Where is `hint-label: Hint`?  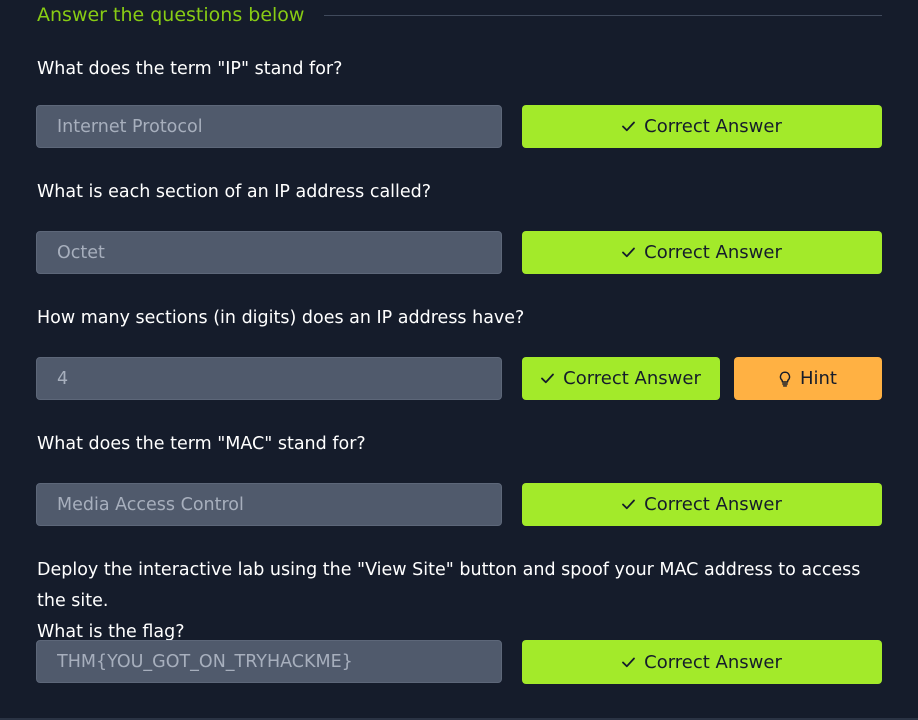
hint-label: Hint is located at coordinates (818, 378).